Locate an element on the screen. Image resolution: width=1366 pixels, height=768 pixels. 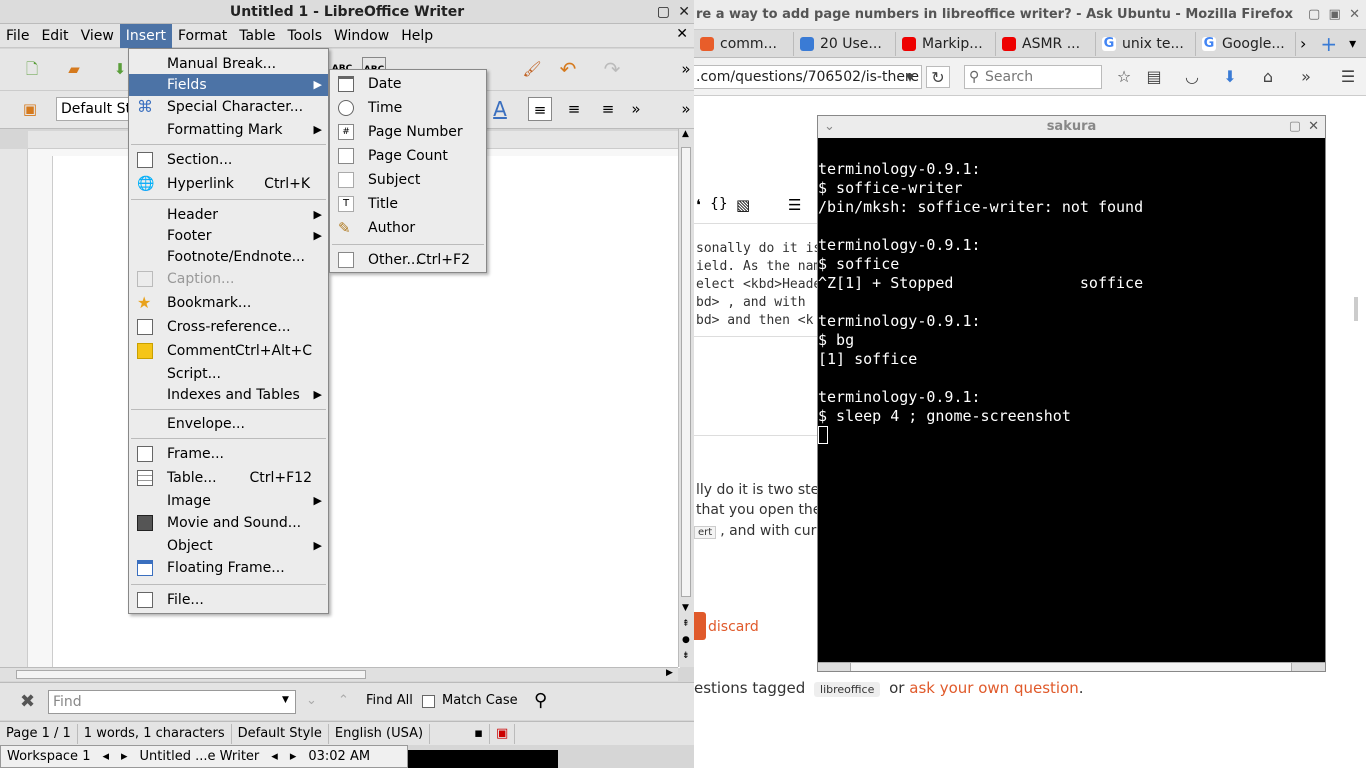
menu-item-date: Date is located at coordinates (408, 84).